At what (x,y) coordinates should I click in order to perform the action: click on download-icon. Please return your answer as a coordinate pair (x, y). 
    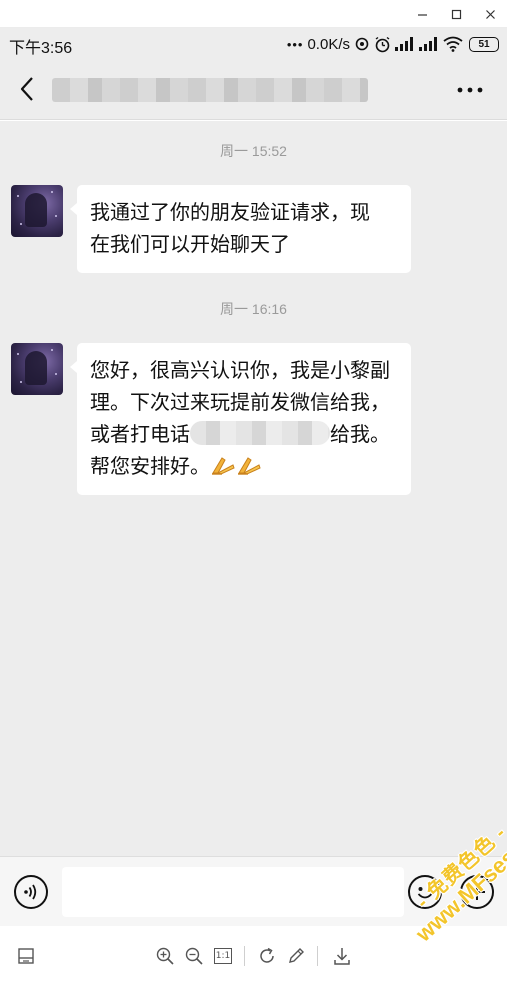
    Looking at the image, I should click on (342, 956).